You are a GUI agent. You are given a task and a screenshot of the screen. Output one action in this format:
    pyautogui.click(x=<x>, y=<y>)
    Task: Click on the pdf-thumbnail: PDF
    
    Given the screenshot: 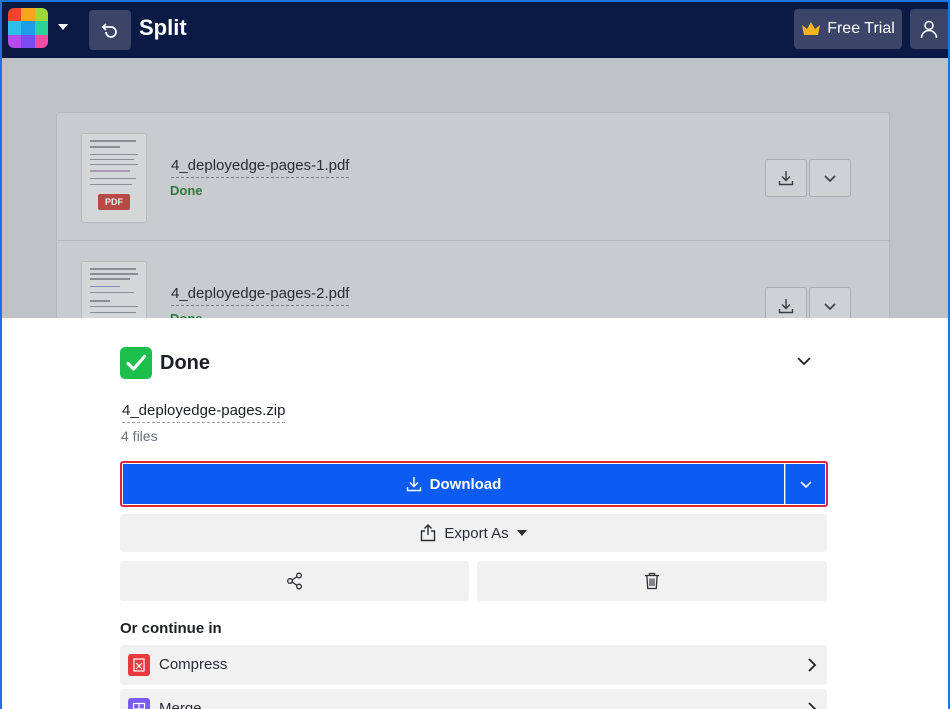 What is the action you would take?
    pyautogui.click(x=114, y=178)
    